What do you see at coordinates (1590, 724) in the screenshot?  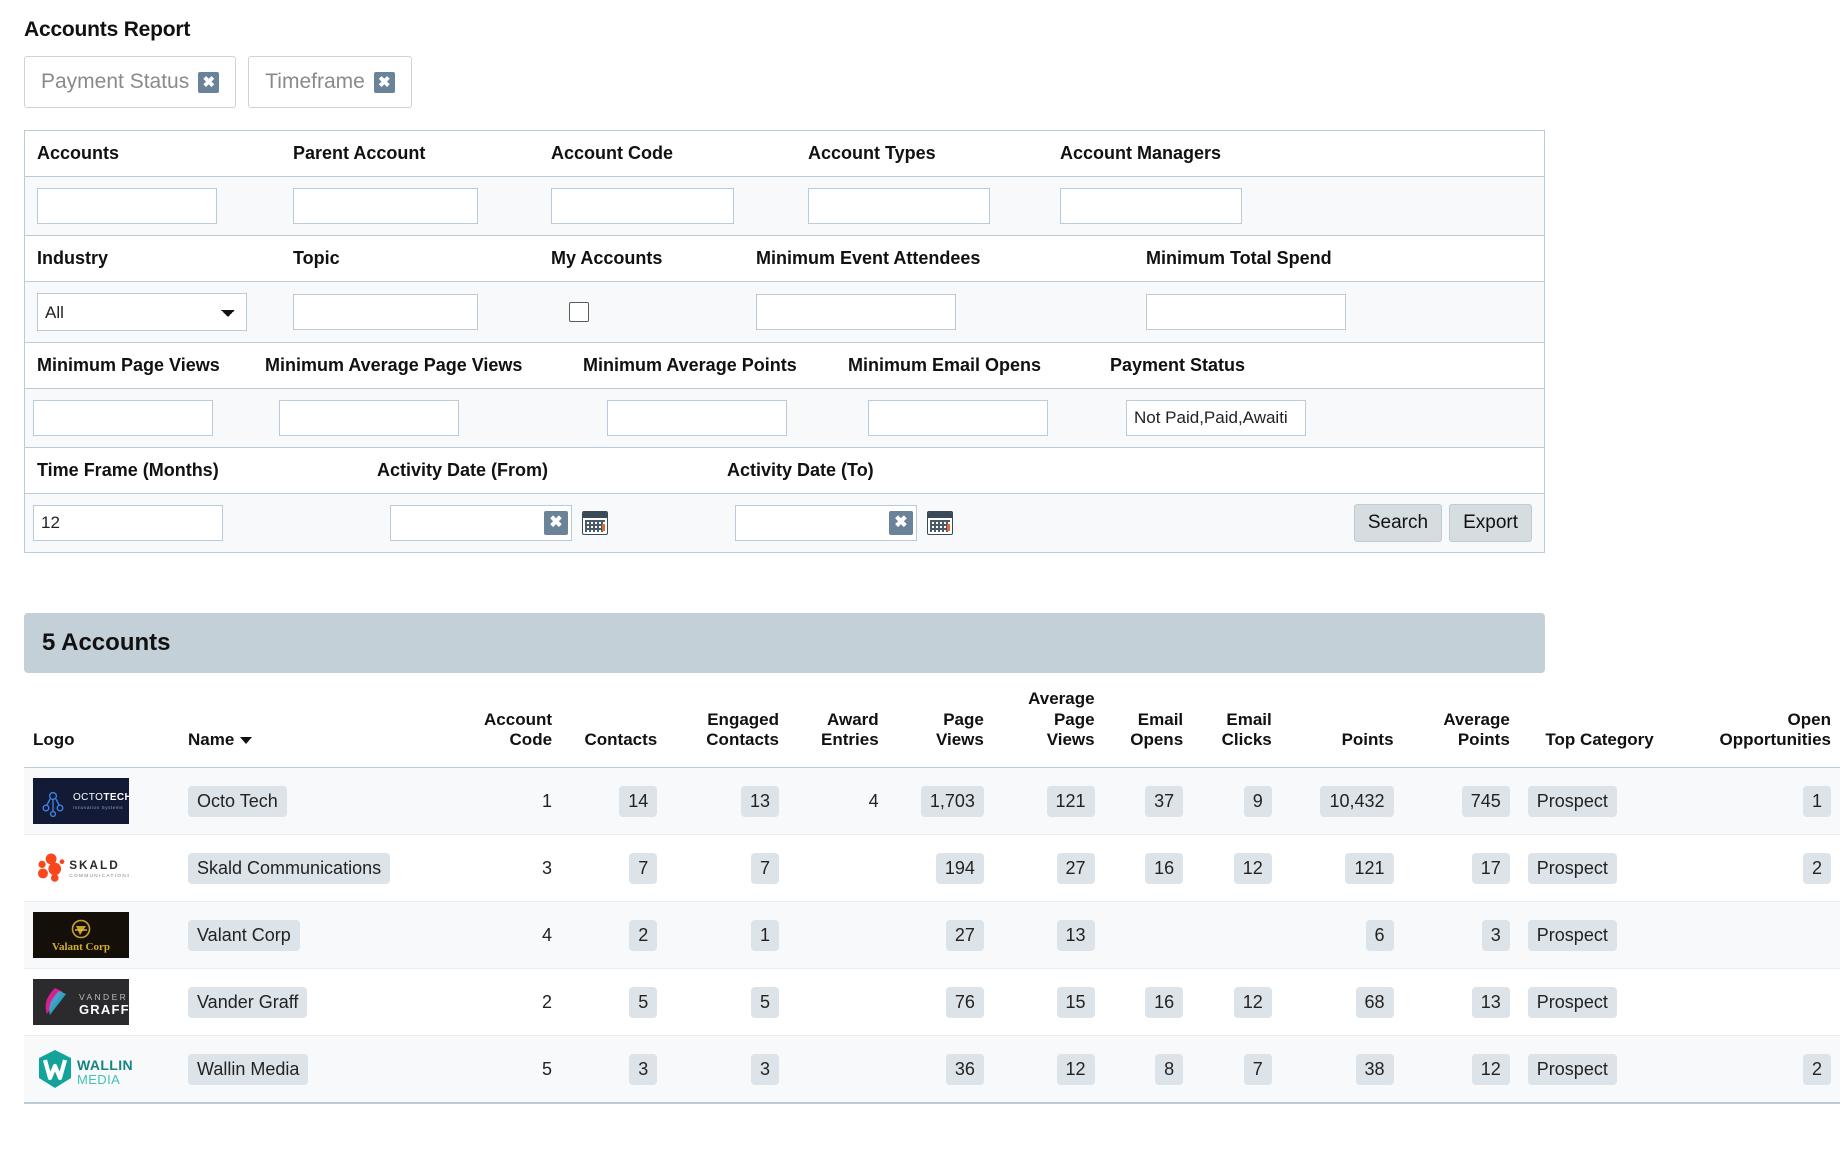 I see `col-top-category: Top Category` at bounding box center [1590, 724].